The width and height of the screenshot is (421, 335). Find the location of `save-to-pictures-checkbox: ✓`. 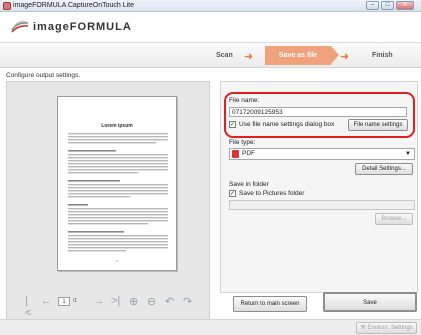

save-to-pictures-checkbox: ✓ is located at coordinates (232, 193).